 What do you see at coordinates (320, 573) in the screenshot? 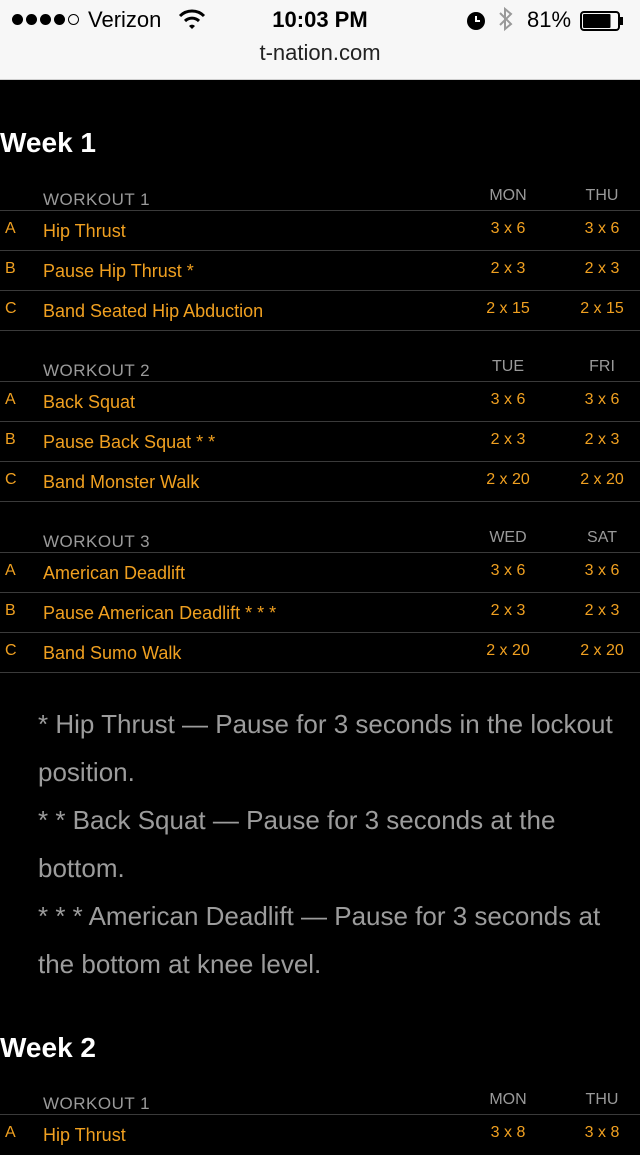
I see `exercise-row: A American Deadlift 3 x 6 3 x 6` at bounding box center [320, 573].